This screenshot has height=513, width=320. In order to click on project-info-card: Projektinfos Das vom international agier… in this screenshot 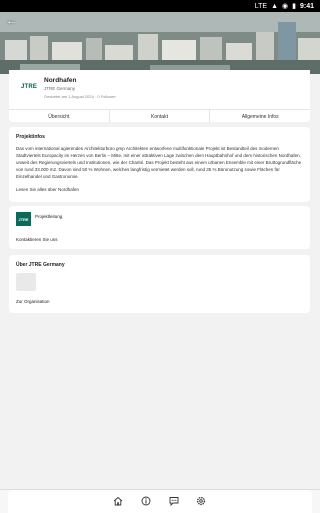, I will do `click(159, 164)`.